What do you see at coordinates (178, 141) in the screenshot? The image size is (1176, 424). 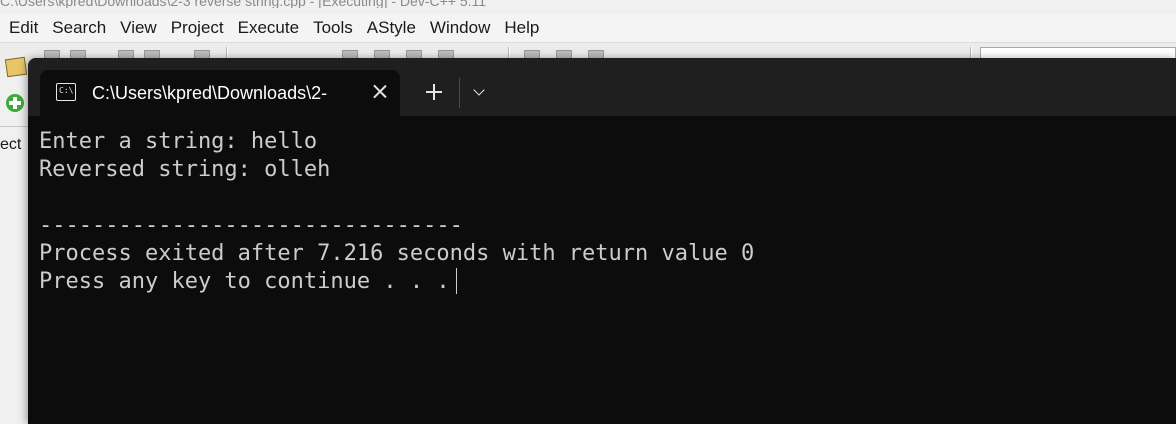 I see `console-line: Enter a string: hello` at bounding box center [178, 141].